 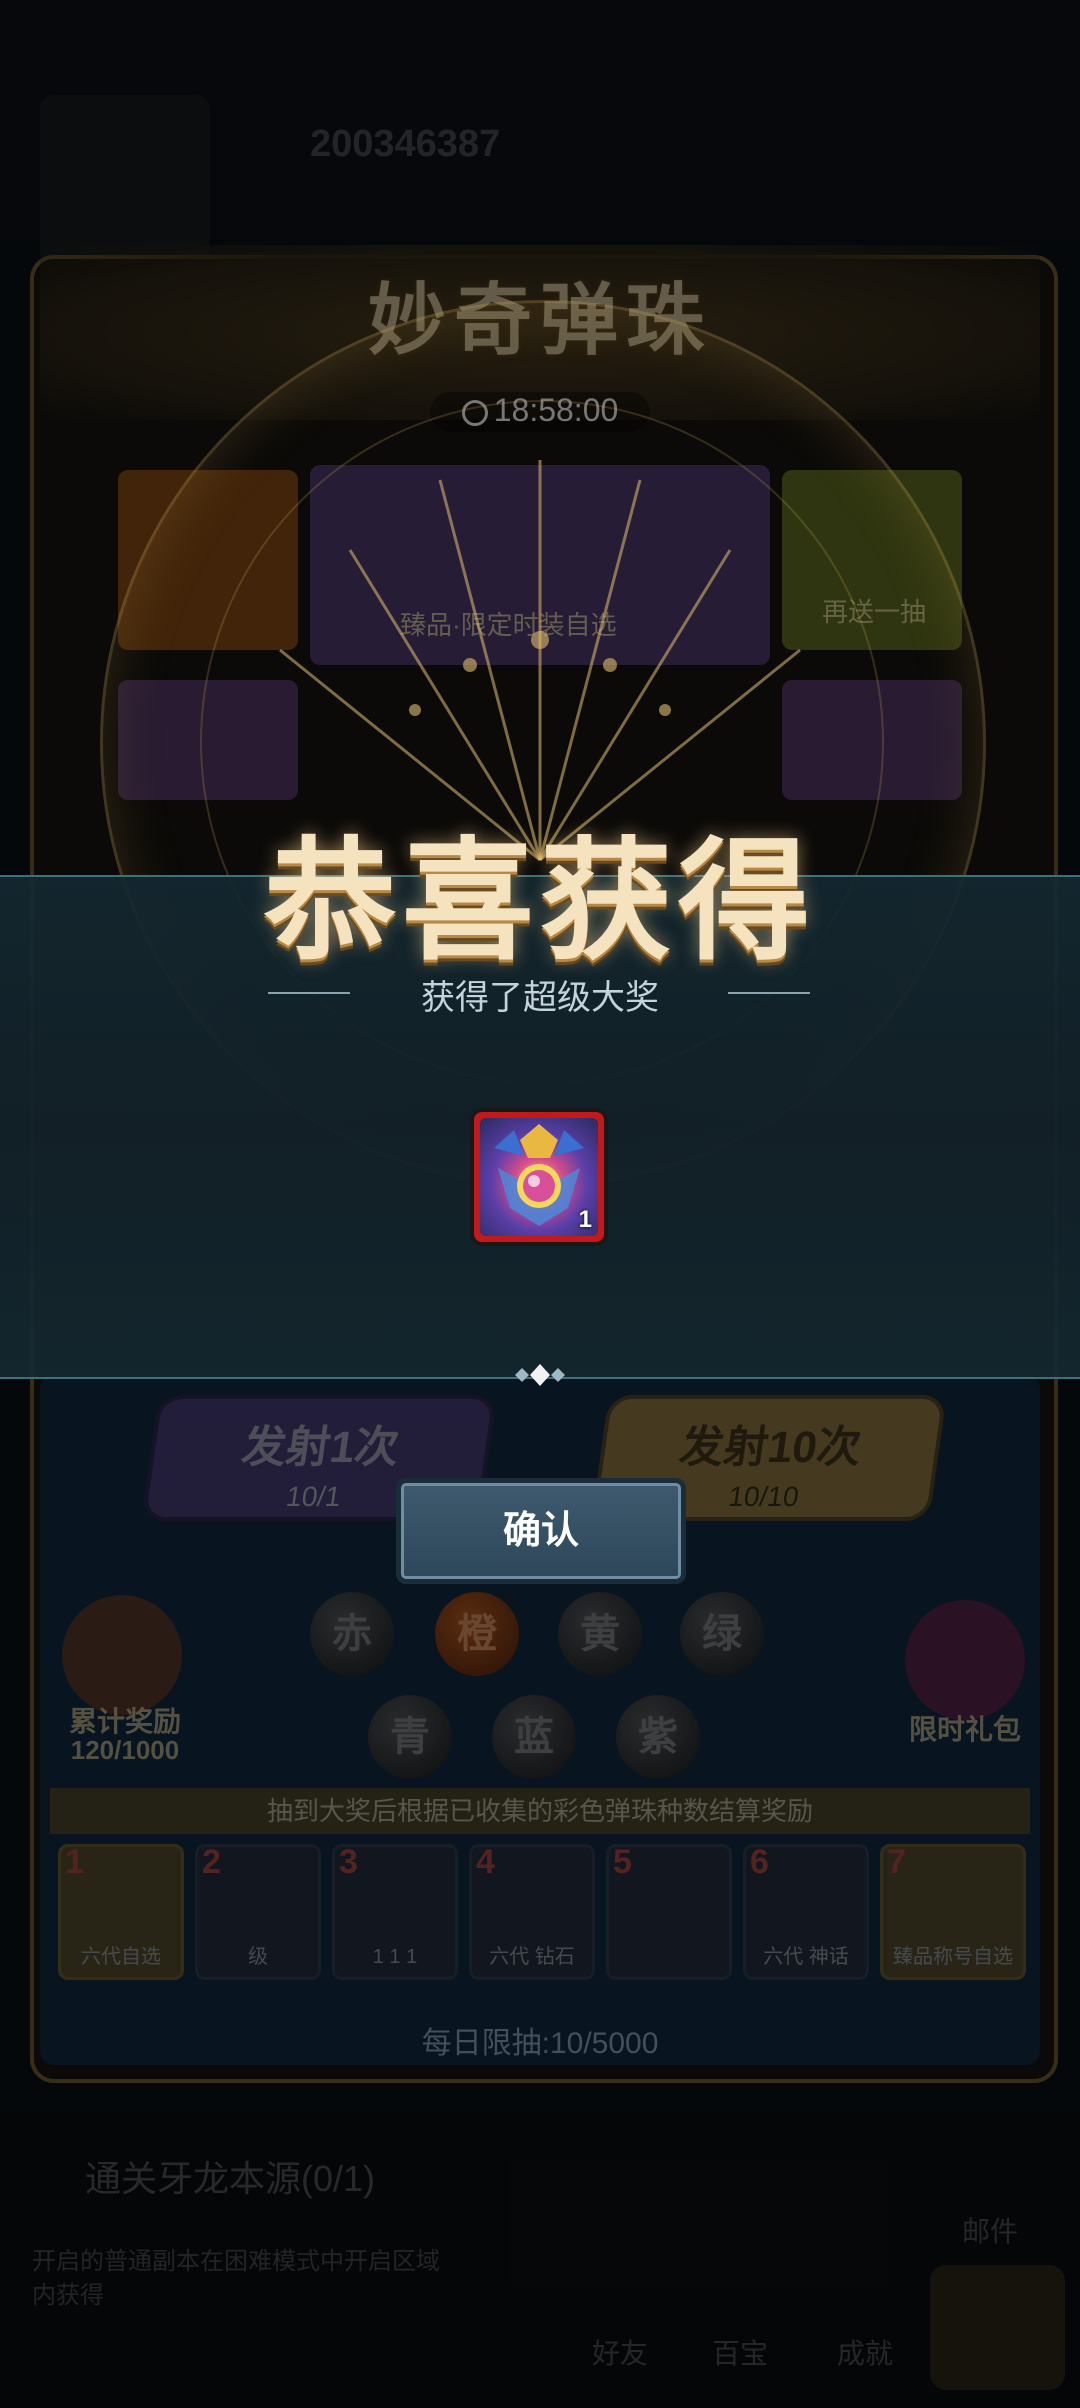 What do you see at coordinates (540, 998) in the screenshot?
I see `dialog-subtitle: 获得了超级大奖` at bounding box center [540, 998].